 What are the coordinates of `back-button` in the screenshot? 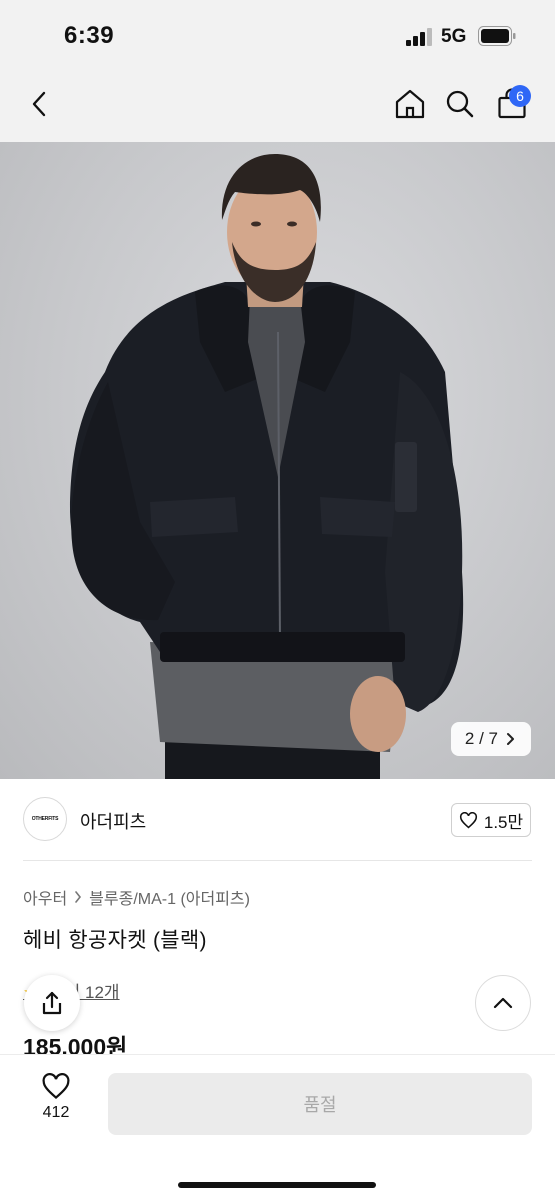 It's located at (40, 104).